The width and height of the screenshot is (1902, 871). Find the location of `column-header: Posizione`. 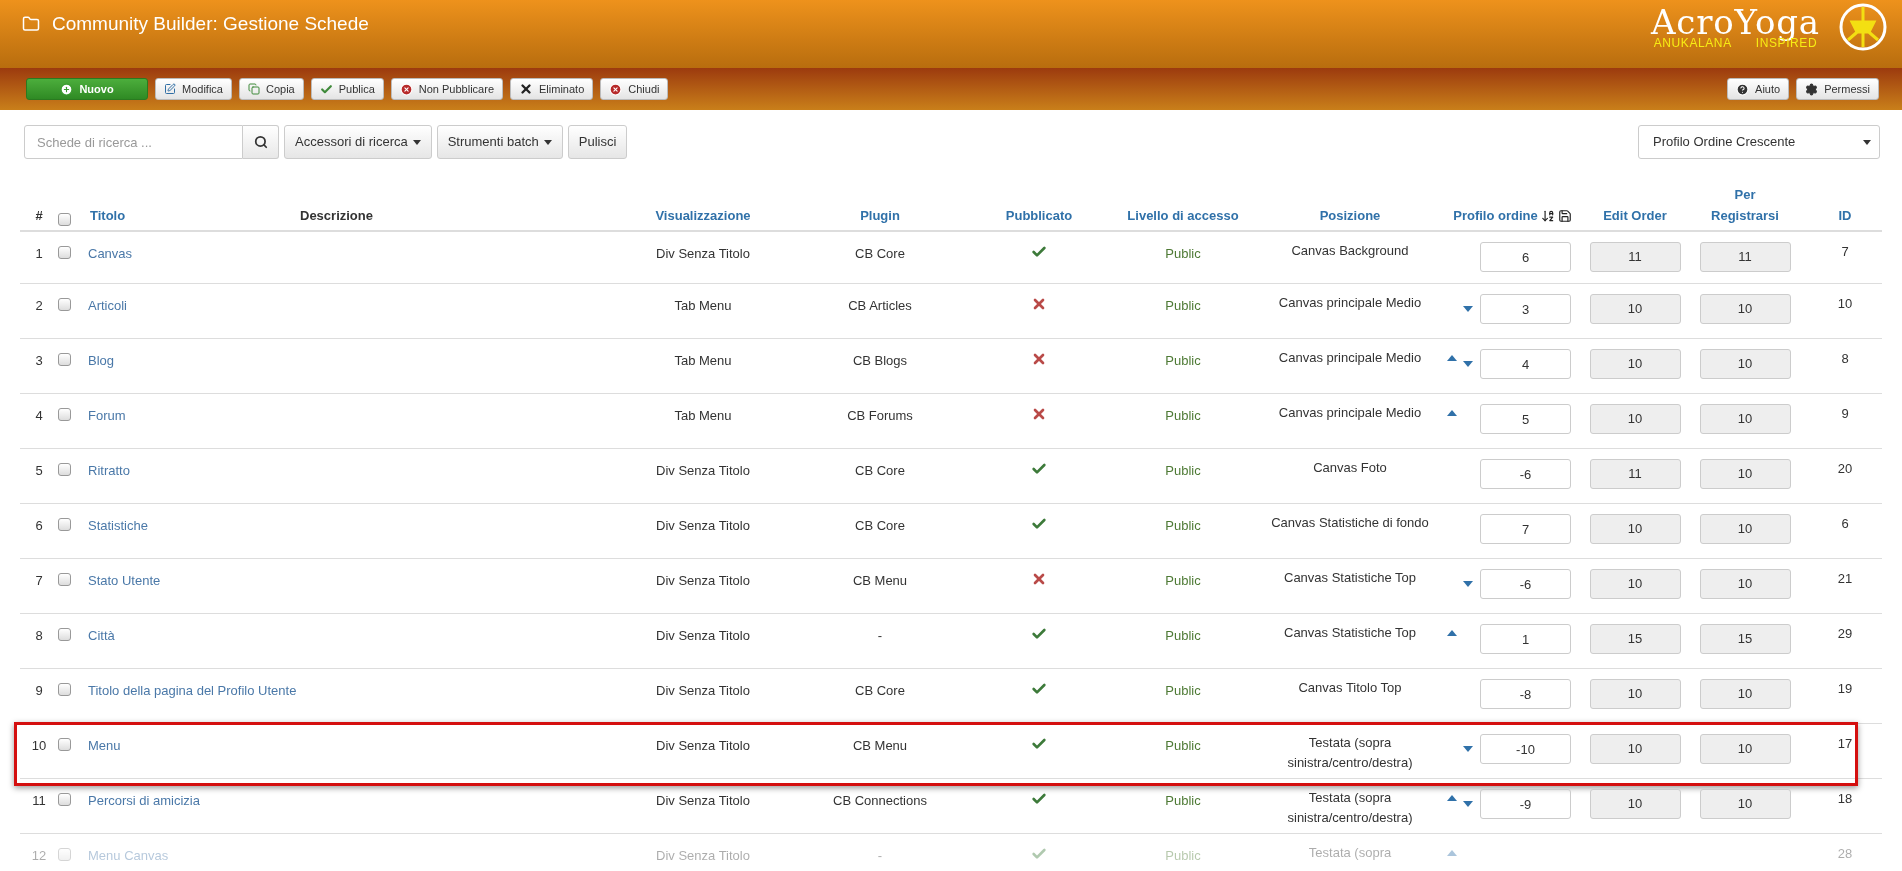

column-header: Posizione is located at coordinates (1350, 216).